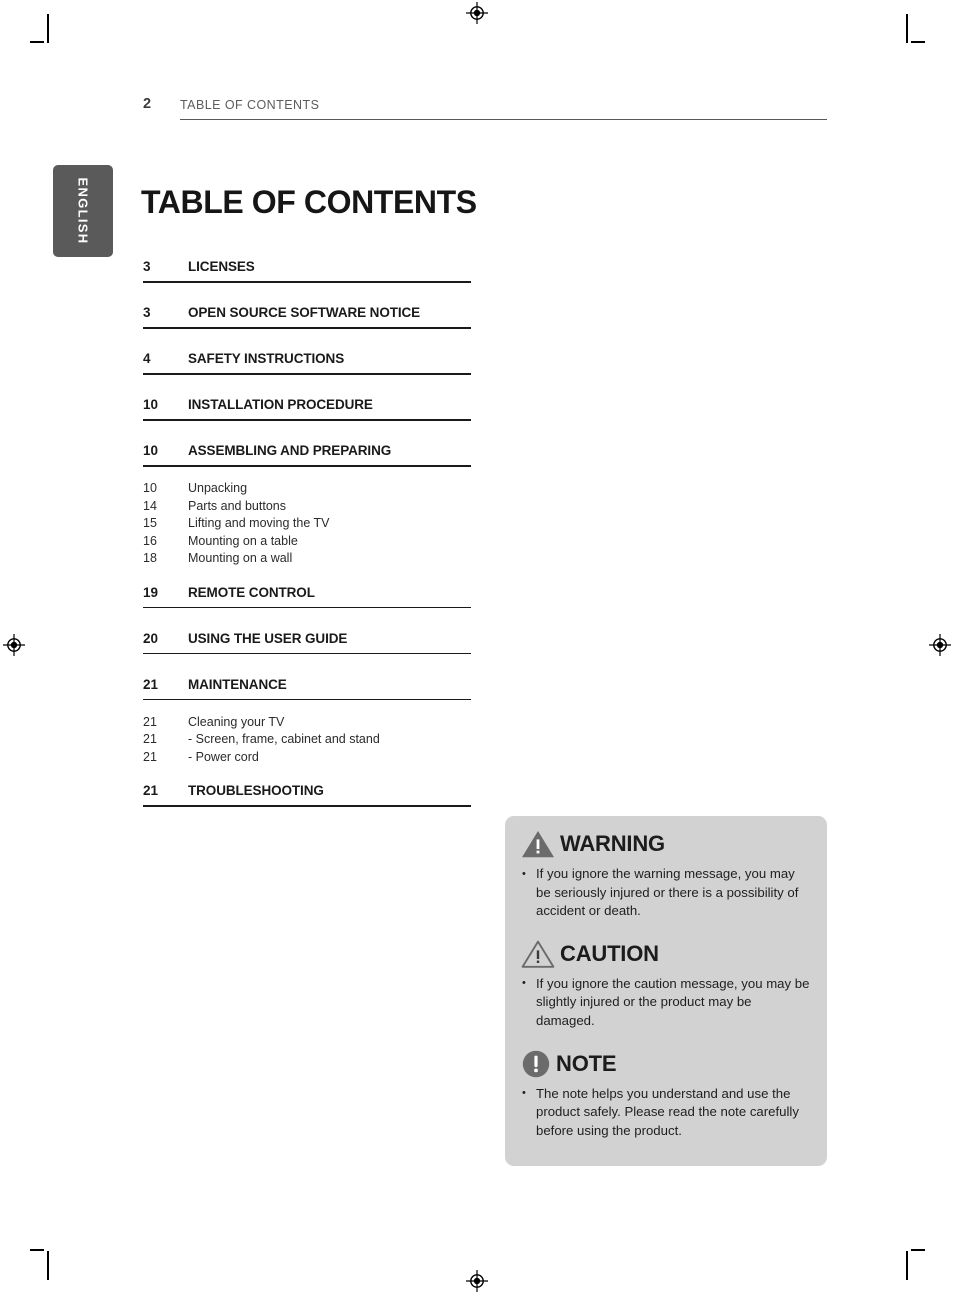  I want to click on toc-subentry-label: - Power cord, so click(223, 756).